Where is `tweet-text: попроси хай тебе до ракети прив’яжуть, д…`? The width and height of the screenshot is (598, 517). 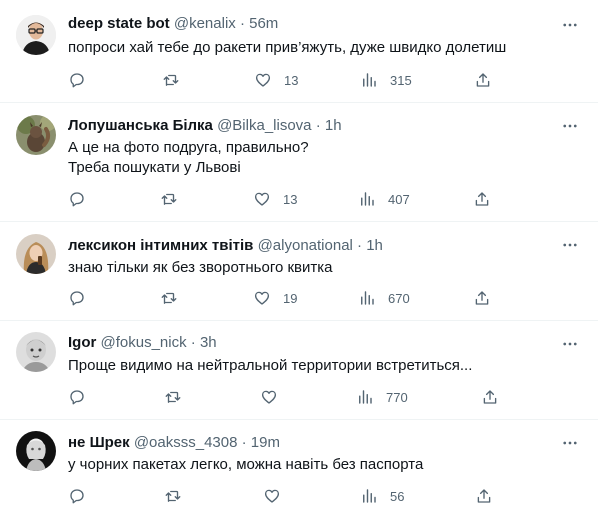 tweet-text: попроси хай тебе до ракети прив’яжуть, д… is located at coordinates (323, 48).